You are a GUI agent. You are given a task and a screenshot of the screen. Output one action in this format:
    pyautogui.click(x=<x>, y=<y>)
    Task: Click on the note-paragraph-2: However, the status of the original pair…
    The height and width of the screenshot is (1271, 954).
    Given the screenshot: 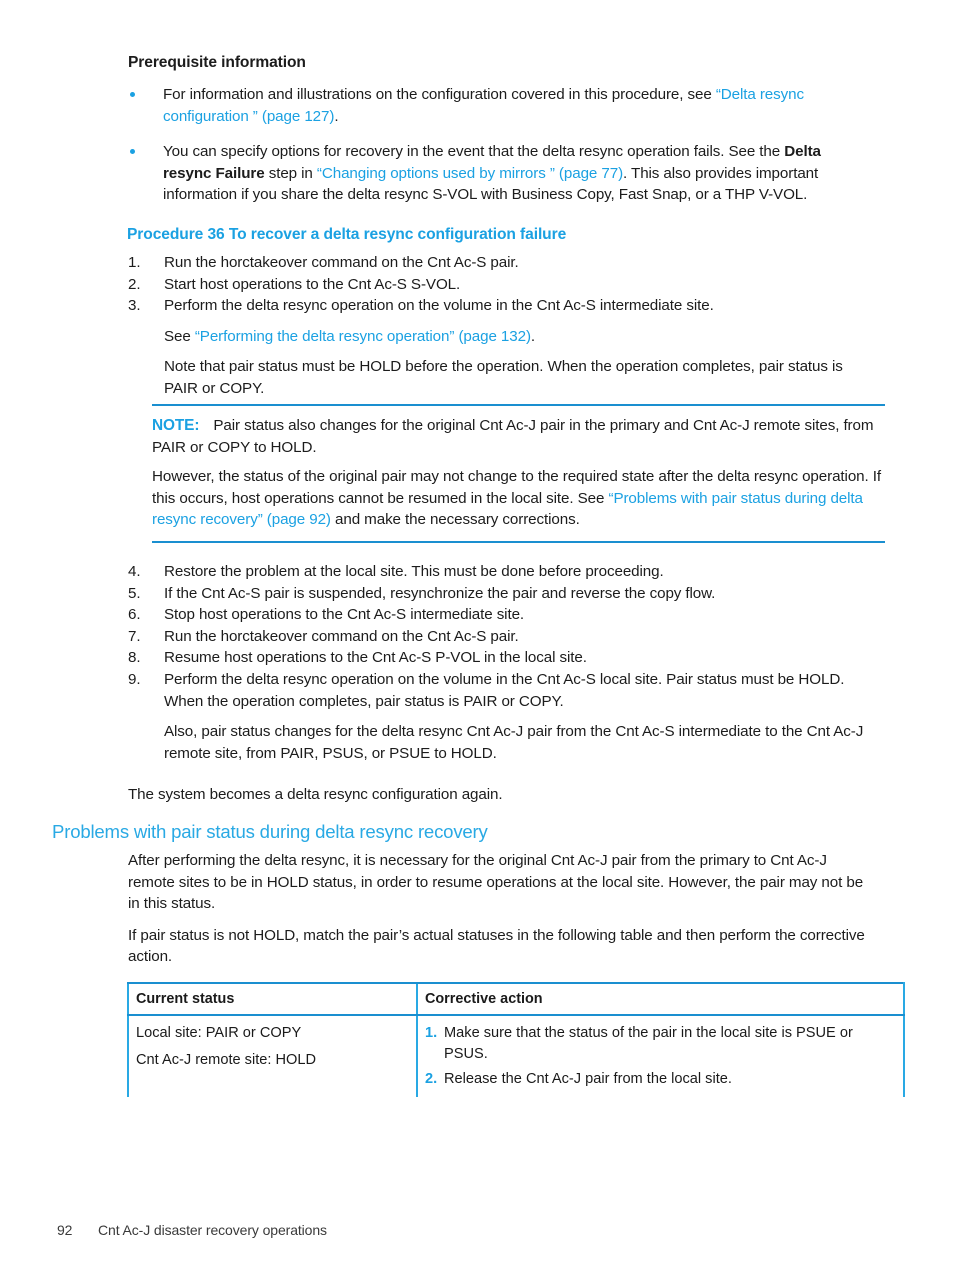 What is the action you would take?
    pyautogui.click(x=518, y=498)
    